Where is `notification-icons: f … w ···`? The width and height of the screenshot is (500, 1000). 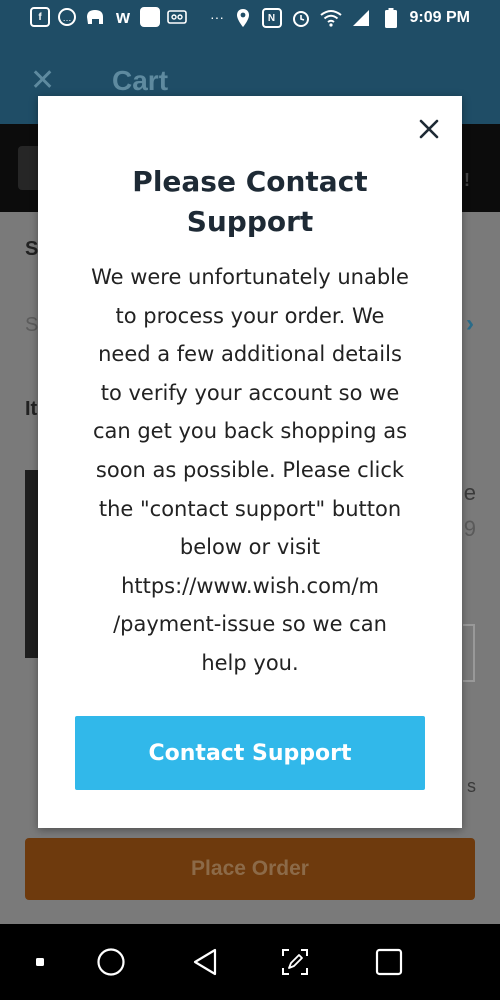
notification-icons: f … w ··· is located at coordinates (129, 17).